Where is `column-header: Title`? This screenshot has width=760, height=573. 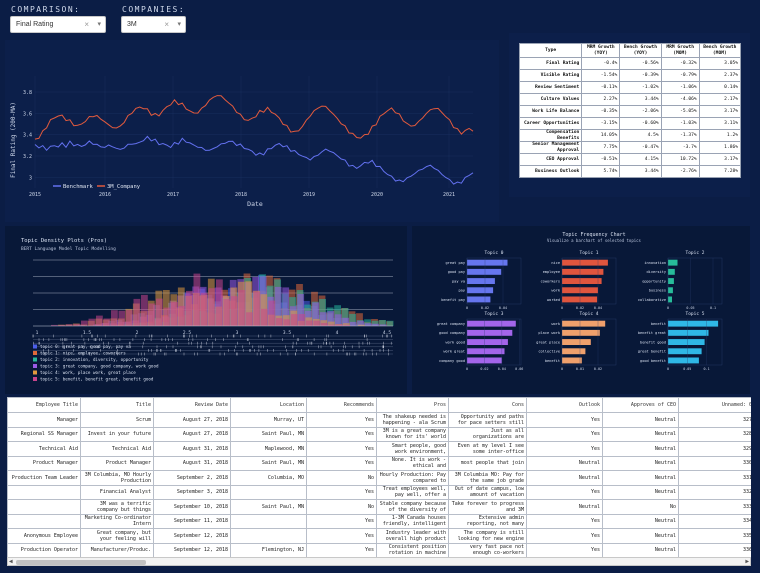 column-header: Title is located at coordinates (117, 405).